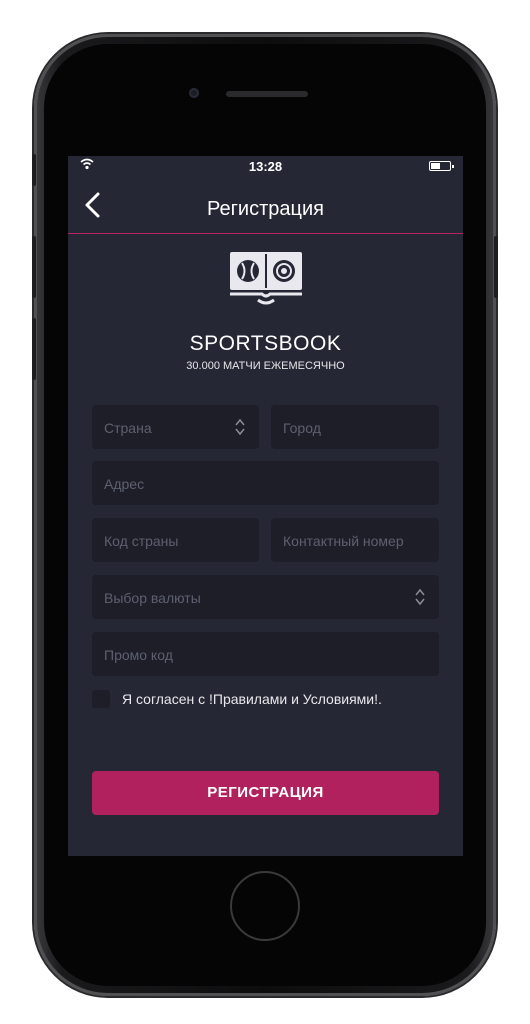 The image size is (530, 1024). Describe the element at coordinates (175, 427) in the screenshot. I see `country-select: Страна` at that location.